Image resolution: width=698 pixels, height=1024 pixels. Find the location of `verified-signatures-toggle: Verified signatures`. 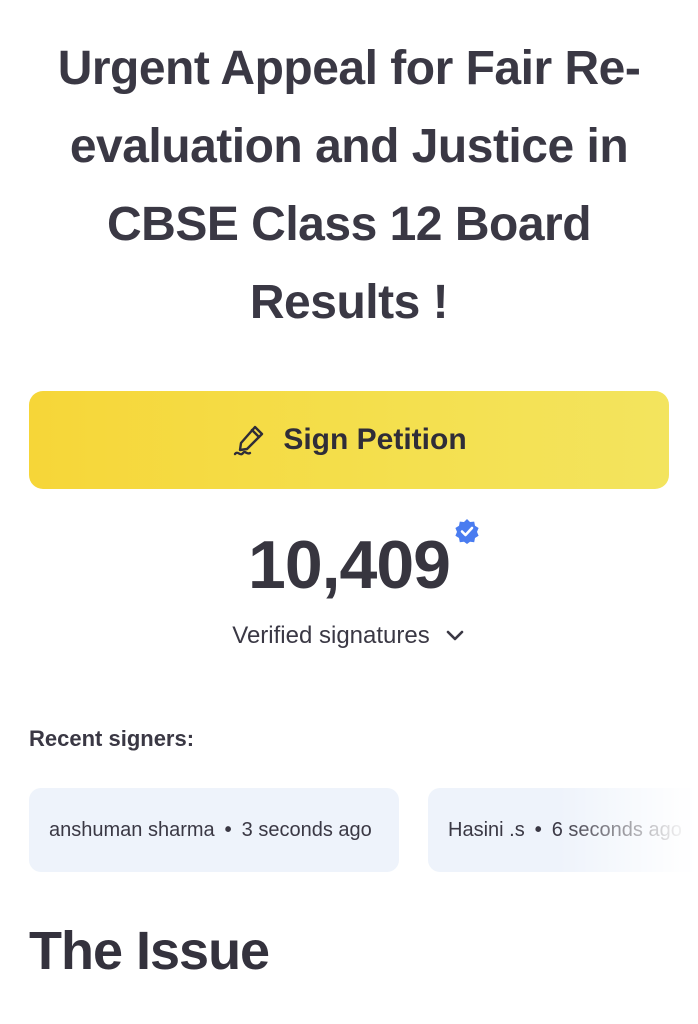

verified-signatures-toggle: Verified signatures is located at coordinates (349, 636).